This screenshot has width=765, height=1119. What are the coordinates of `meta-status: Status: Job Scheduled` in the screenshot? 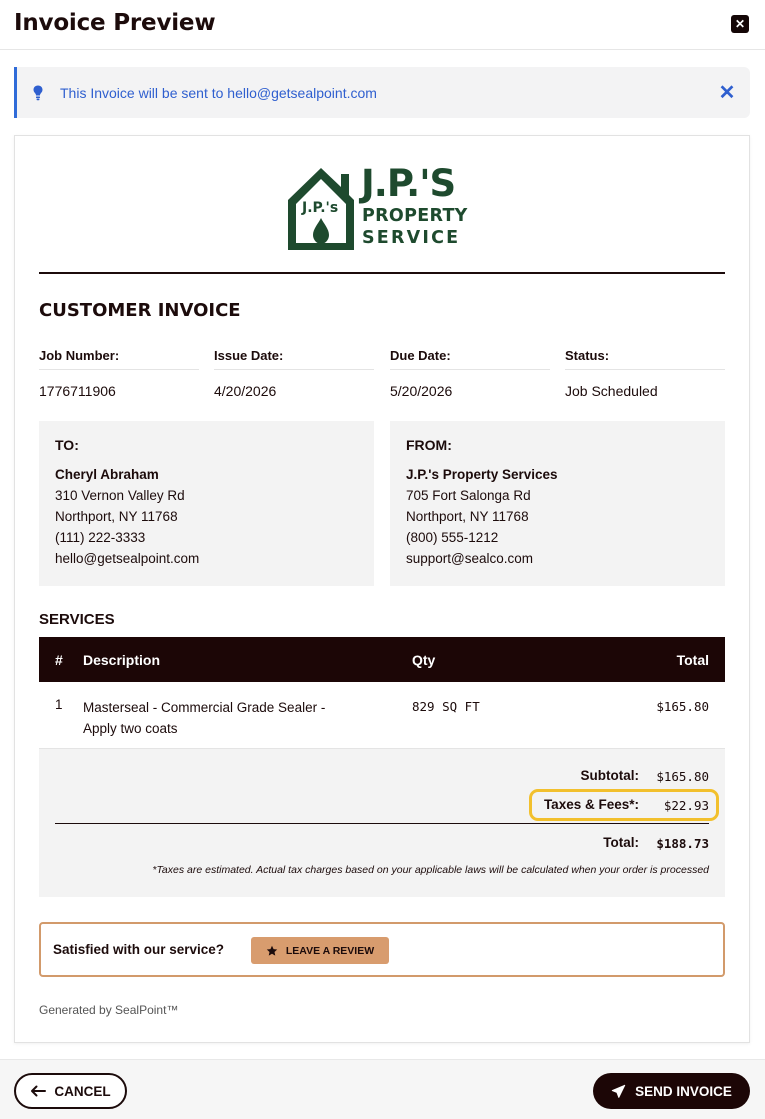 It's located at (645, 373).